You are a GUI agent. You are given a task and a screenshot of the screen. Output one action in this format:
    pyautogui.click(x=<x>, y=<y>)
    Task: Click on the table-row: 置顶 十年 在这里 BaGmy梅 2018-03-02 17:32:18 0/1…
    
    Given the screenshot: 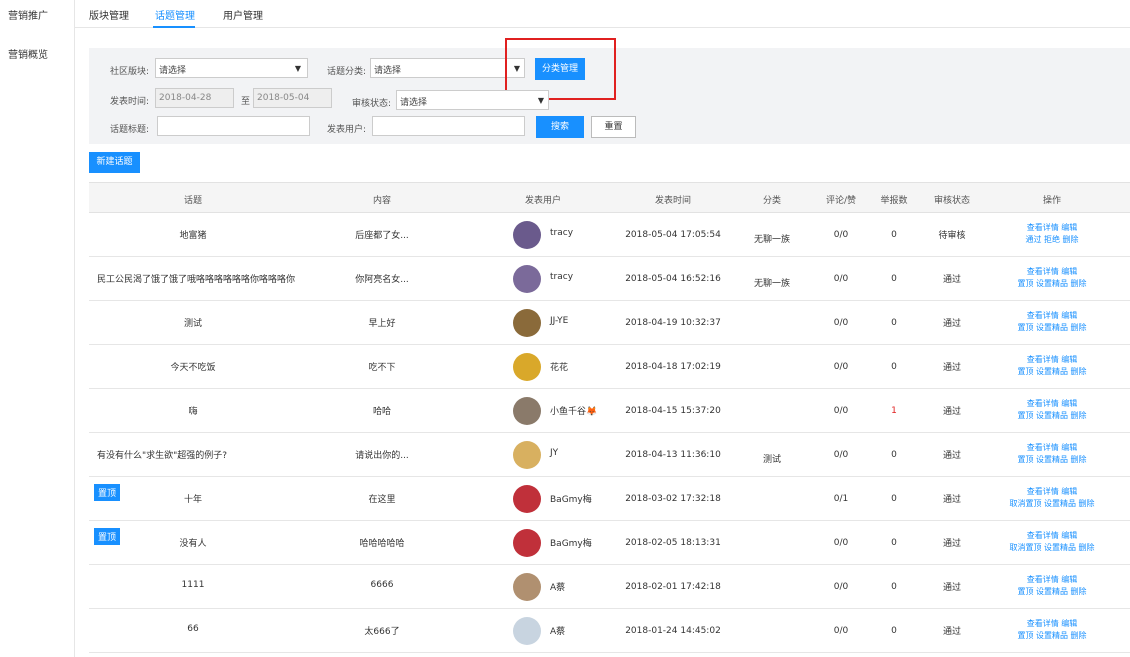 What is the action you would take?
    pyautogui.click(x=609, y=499)
    